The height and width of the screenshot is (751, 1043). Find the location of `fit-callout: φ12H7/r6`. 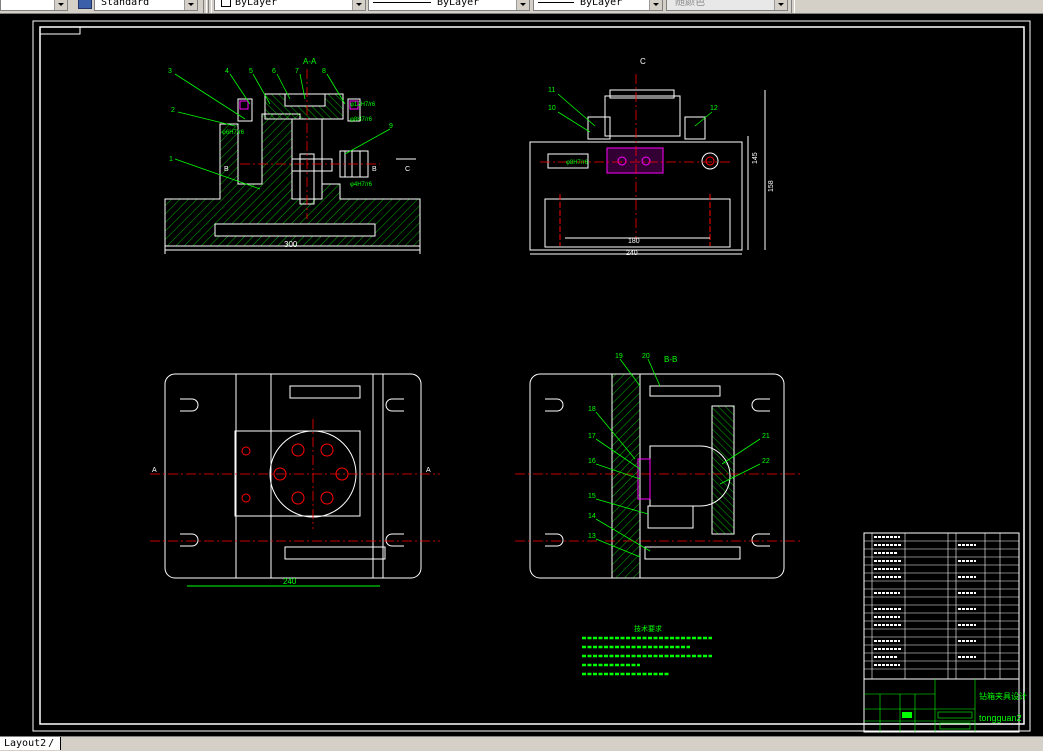

fit-callout: φ12H7/r6 is located at coordinates (363, 105).